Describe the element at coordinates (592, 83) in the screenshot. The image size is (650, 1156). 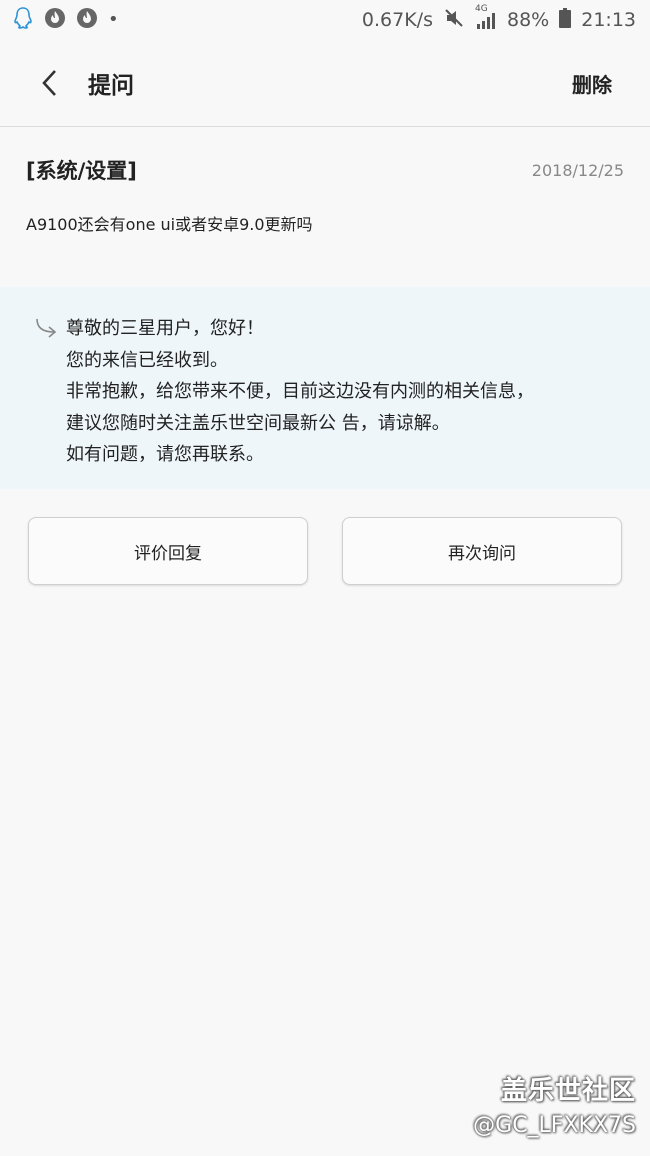
I see `delete-button: 删除` at that location.